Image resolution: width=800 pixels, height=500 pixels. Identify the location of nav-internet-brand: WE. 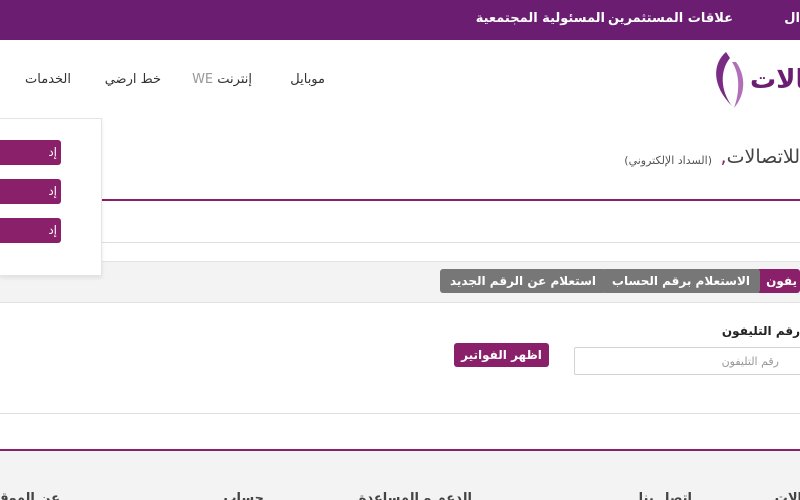
(203, 79).